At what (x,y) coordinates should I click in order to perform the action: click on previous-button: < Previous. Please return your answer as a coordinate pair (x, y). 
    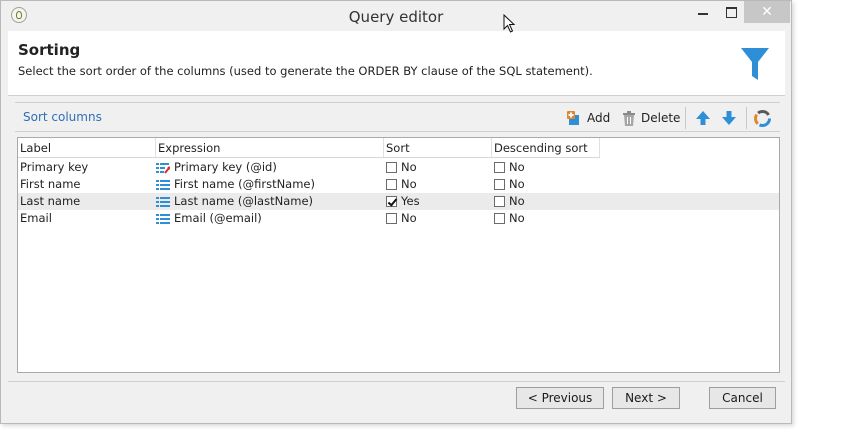
    Looking at the image, I should click on (560, 398).